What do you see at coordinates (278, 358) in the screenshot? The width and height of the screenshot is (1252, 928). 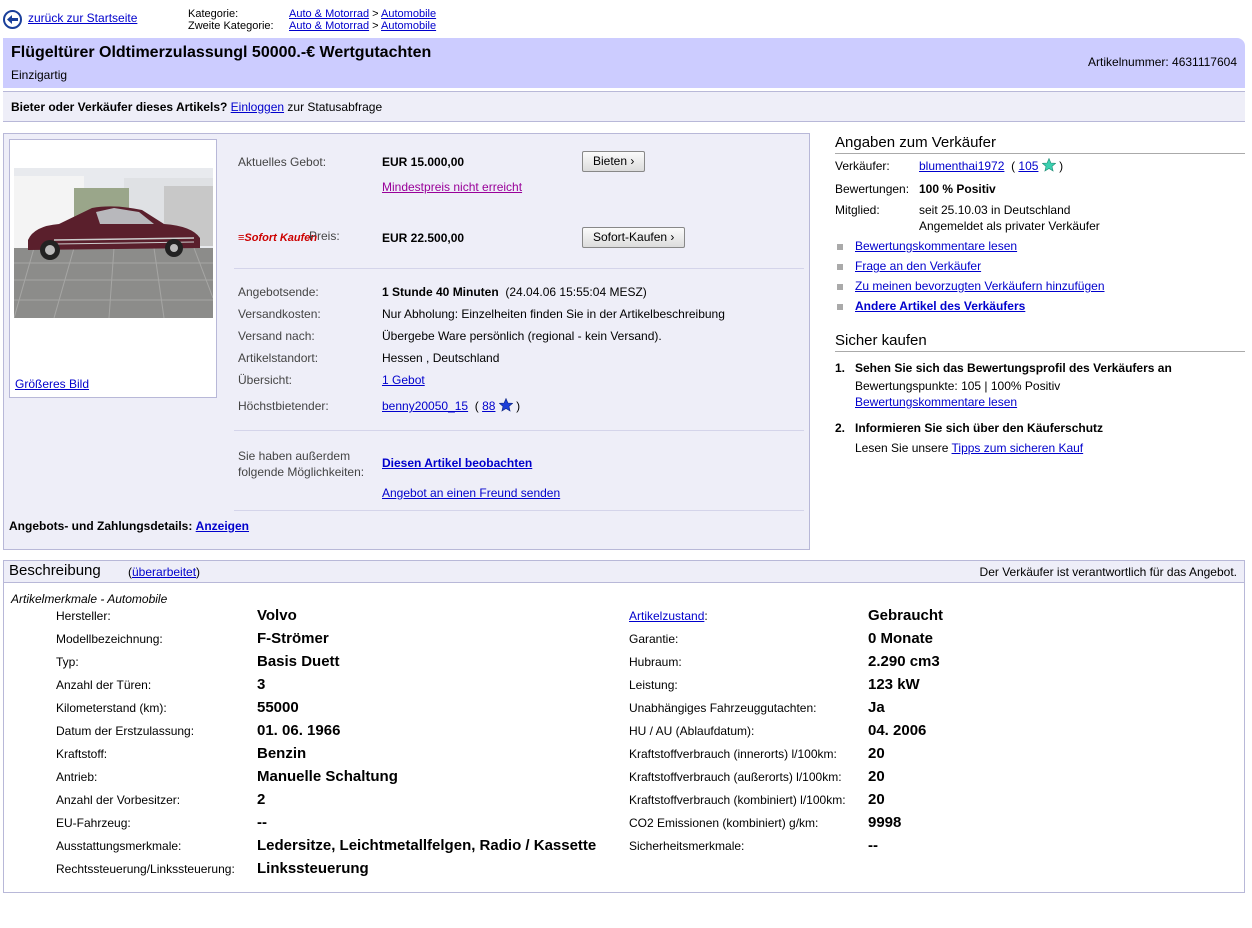 I see `location-label: Artikelstandort:` at bounding box center [278, 358].